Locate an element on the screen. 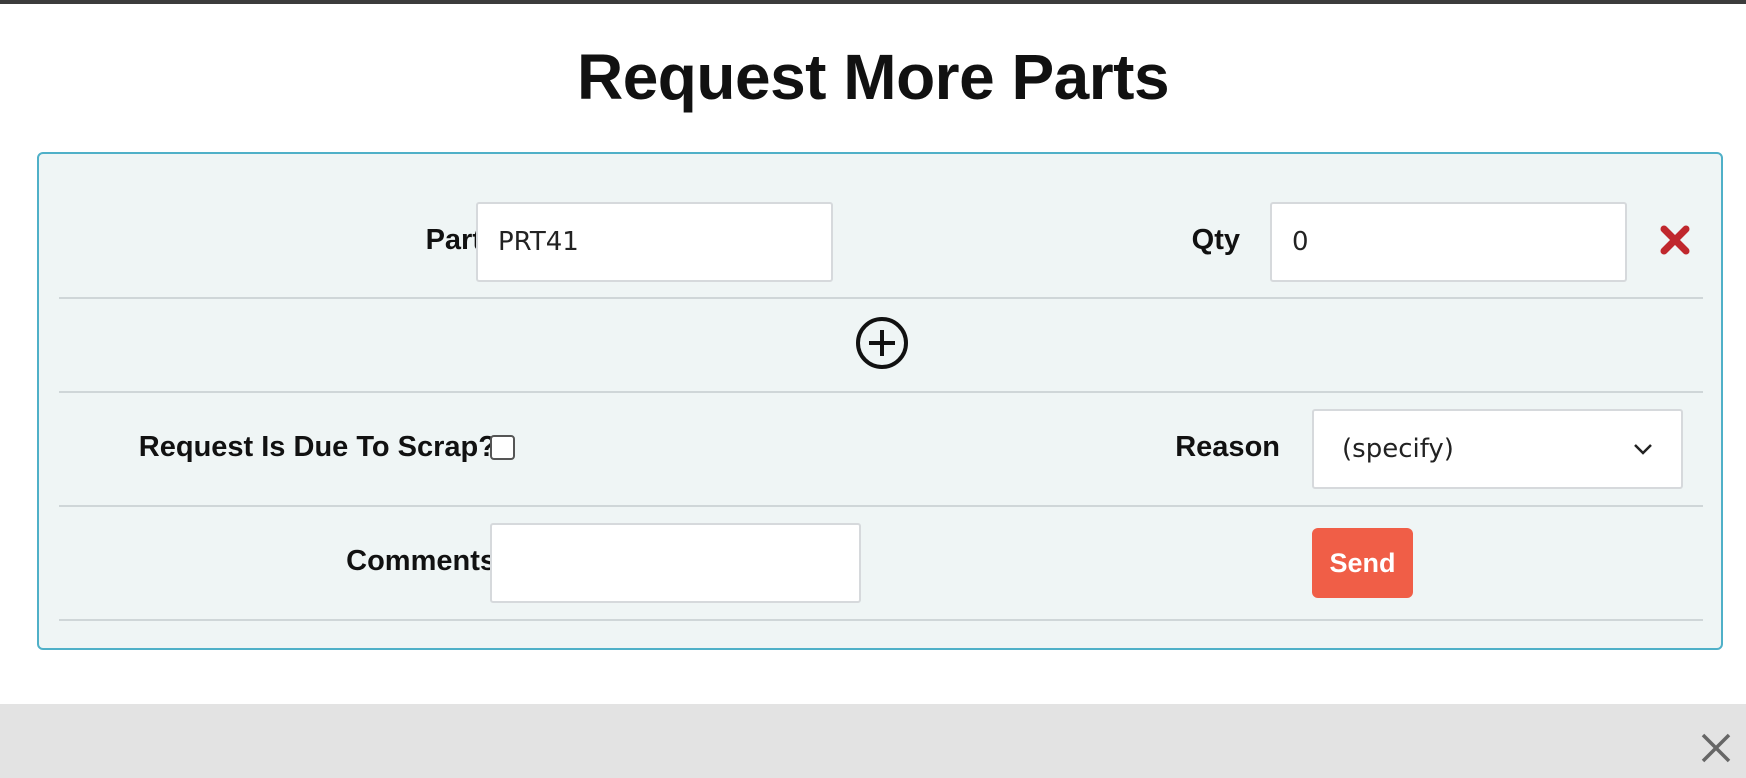 The image size is (1746, 778). part-label: Part is located at coordinates (453, 240).